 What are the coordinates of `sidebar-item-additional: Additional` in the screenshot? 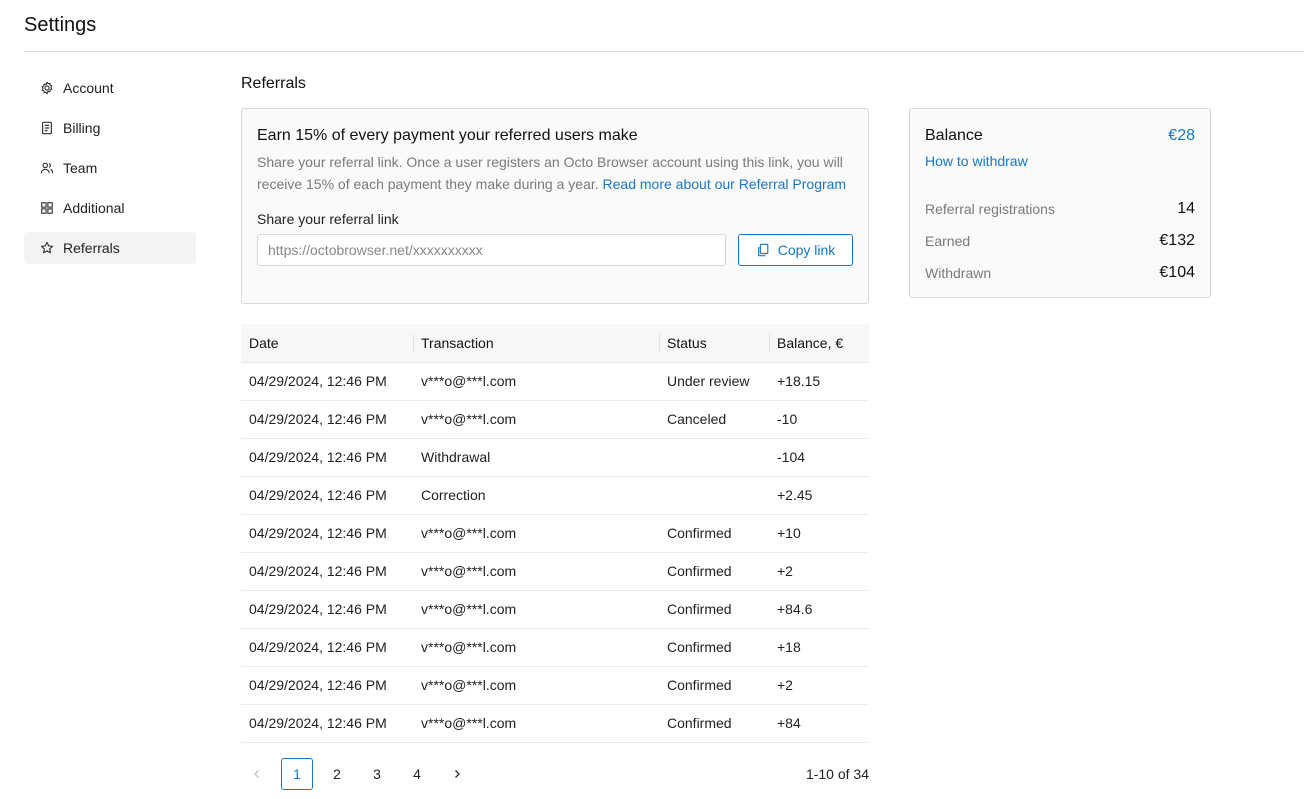 It's located at (110, 208).